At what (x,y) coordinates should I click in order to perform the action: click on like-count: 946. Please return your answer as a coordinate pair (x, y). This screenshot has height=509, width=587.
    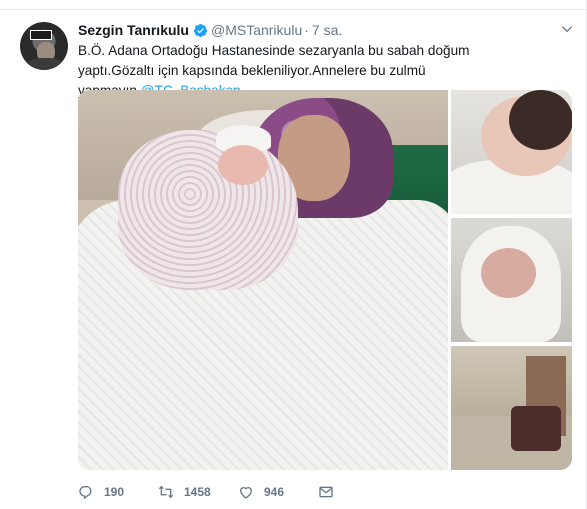
    Looking at the image, I should click on (274, 492).